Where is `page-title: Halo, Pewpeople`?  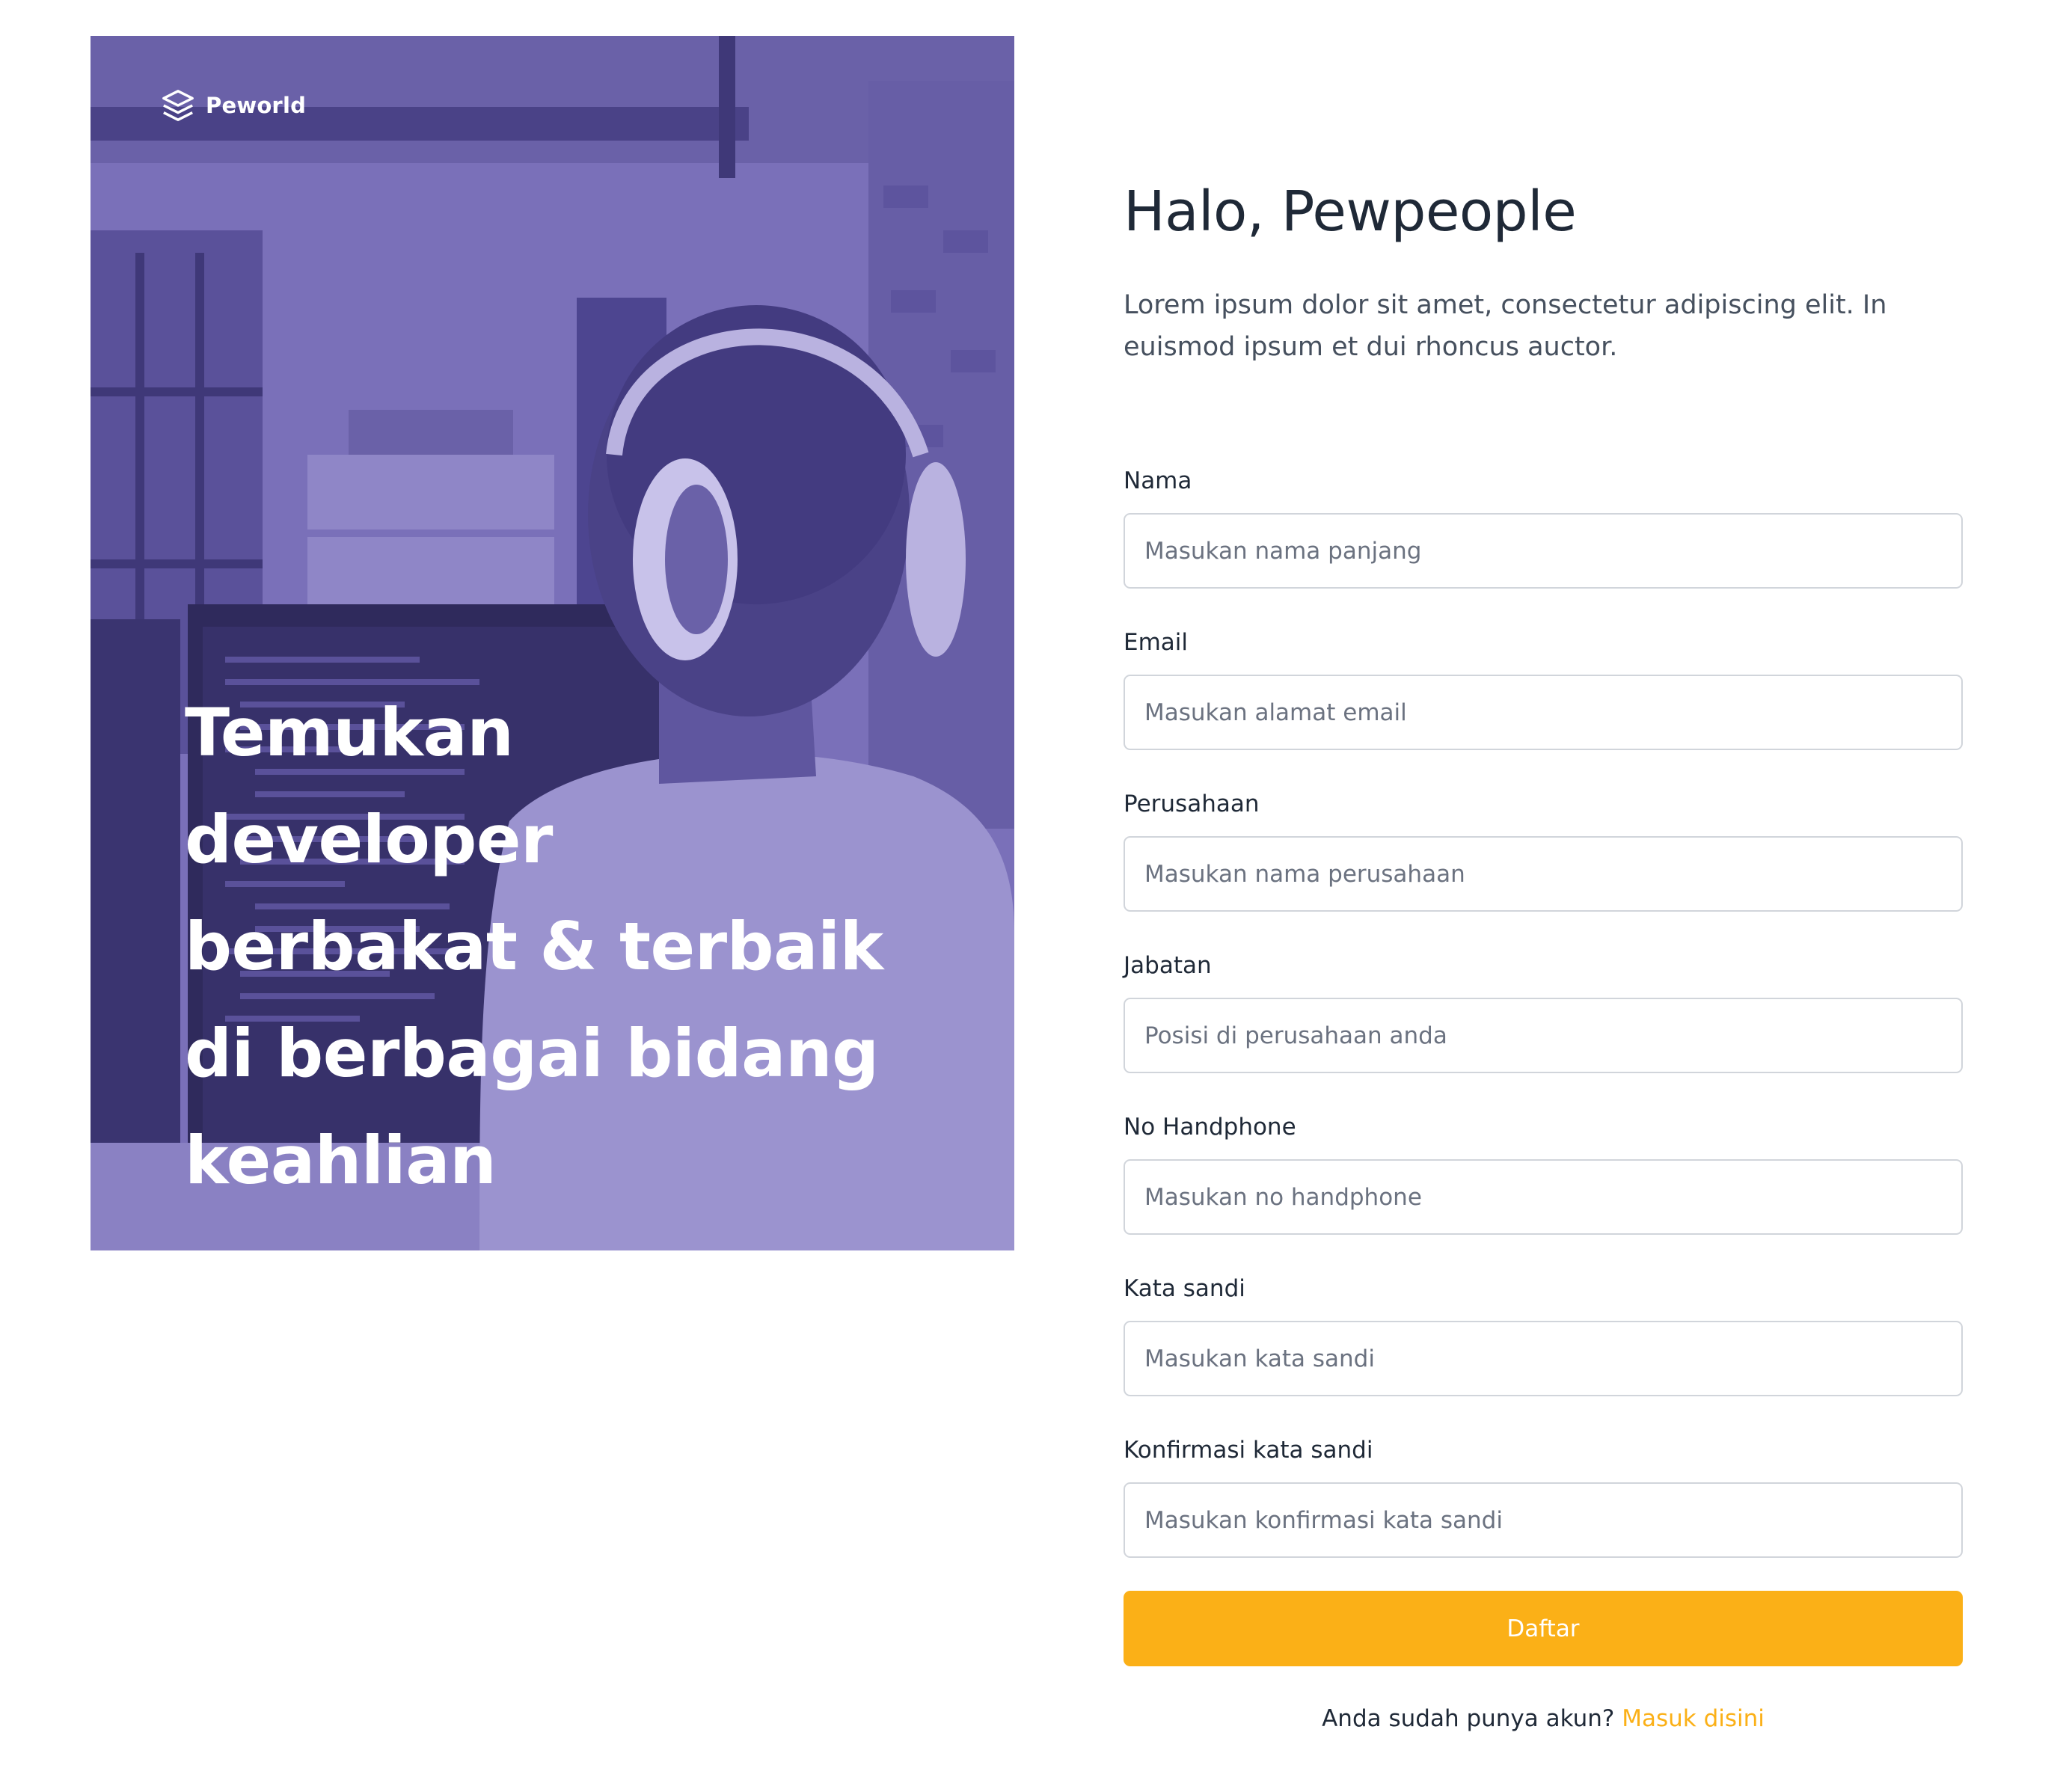 page-title: Halo, Pewpeople is located at coordinates (1350, 211).